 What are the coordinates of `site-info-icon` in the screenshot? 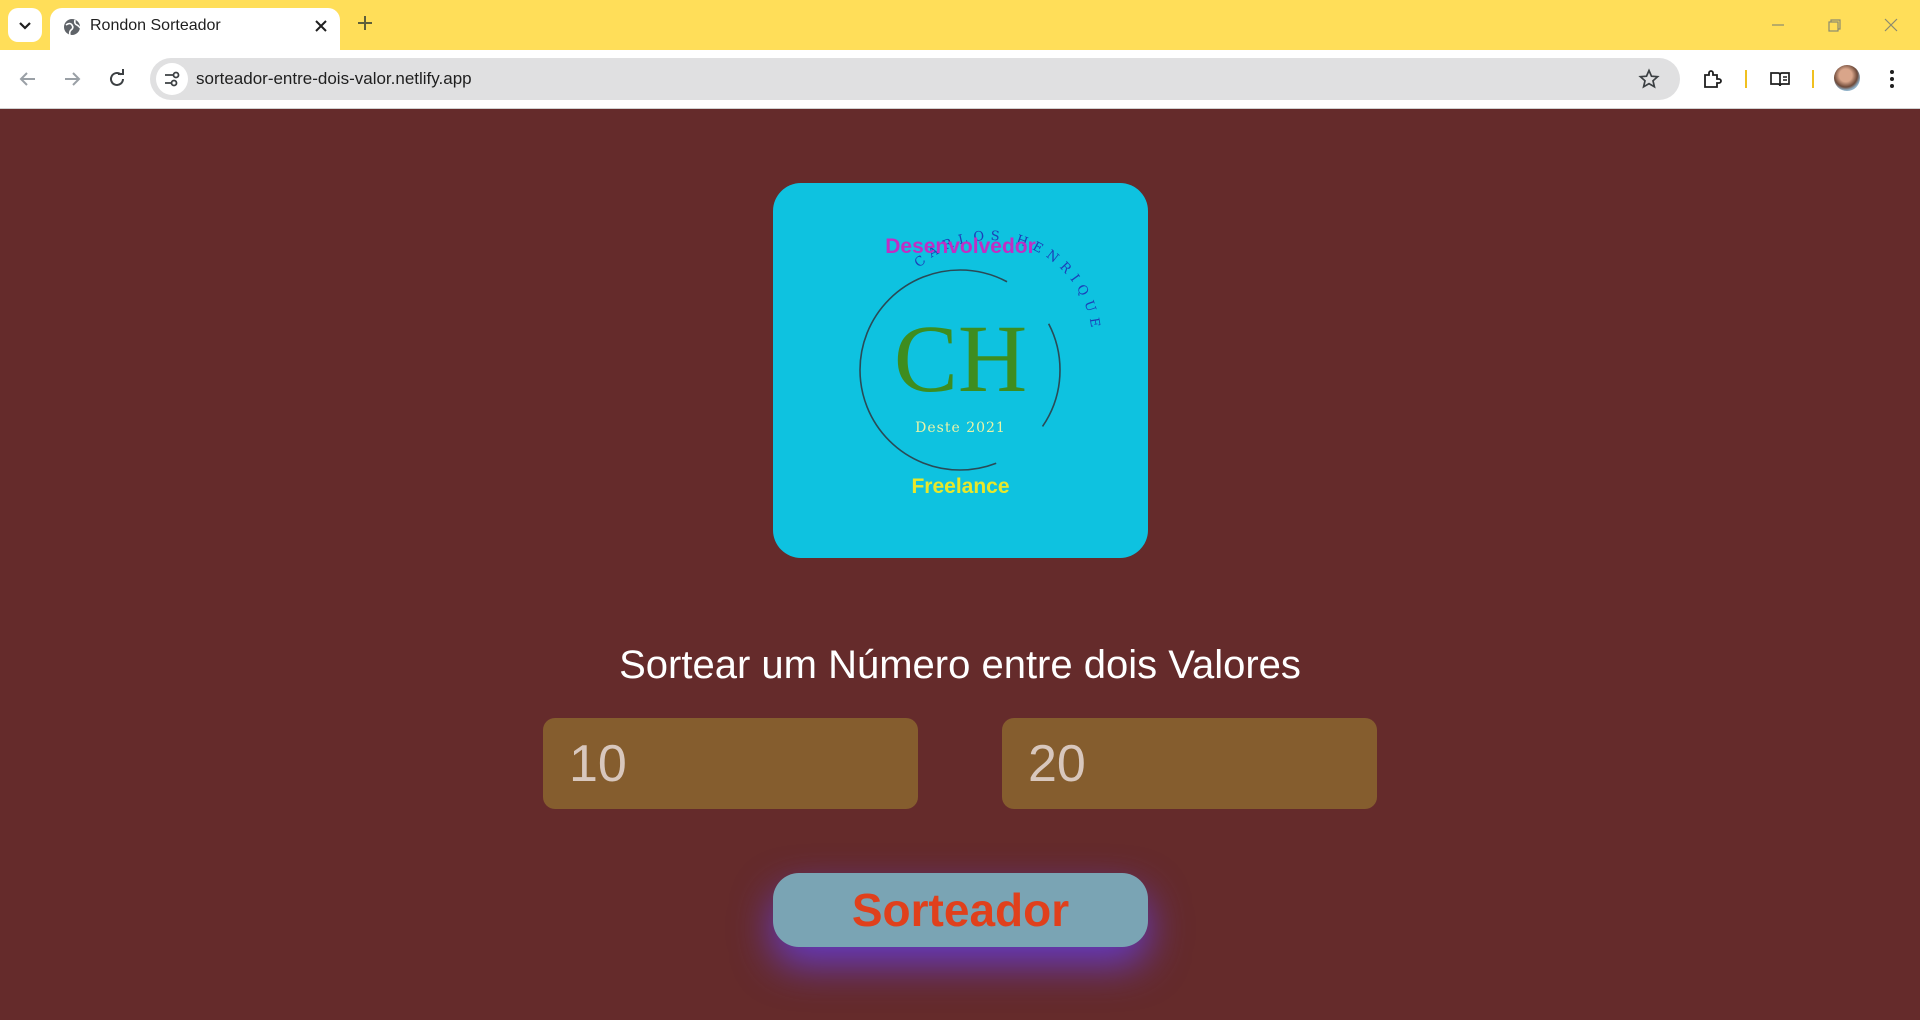 It's located at (172, 79).